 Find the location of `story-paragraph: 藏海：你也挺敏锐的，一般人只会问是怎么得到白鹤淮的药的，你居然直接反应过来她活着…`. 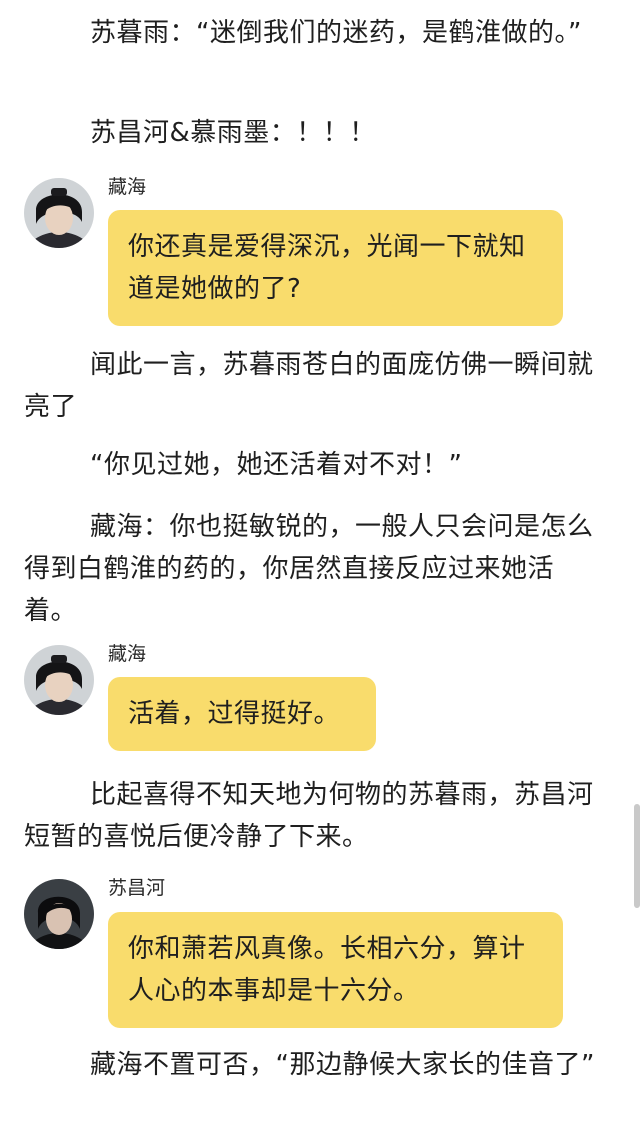

story-paragraph: 藏海：你也挺敏锐的，一般人只会问是怎么得到白鹤淮的药的，你居然直接反应过来她活着… is located at coordinates (309, 569).